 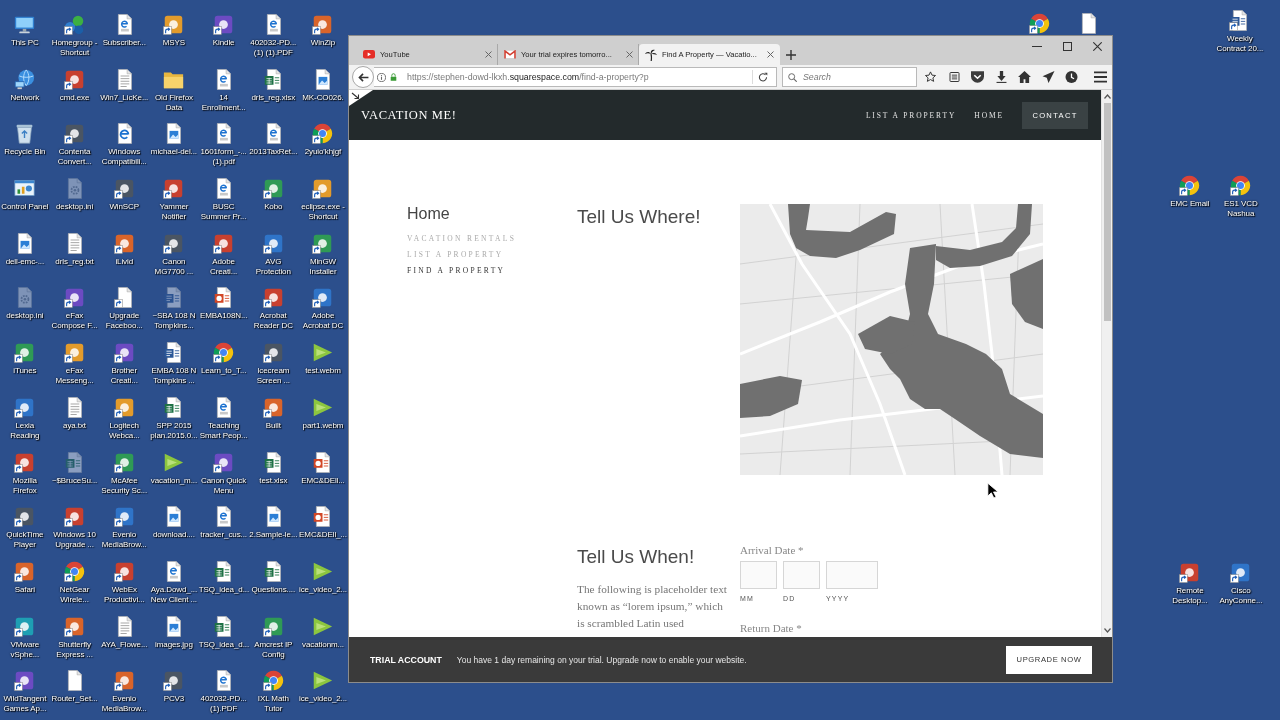 What do you see at coordinates (124, 298) in the screenshot?
I see `blank-file-icon` at bounding box center [124, 298].